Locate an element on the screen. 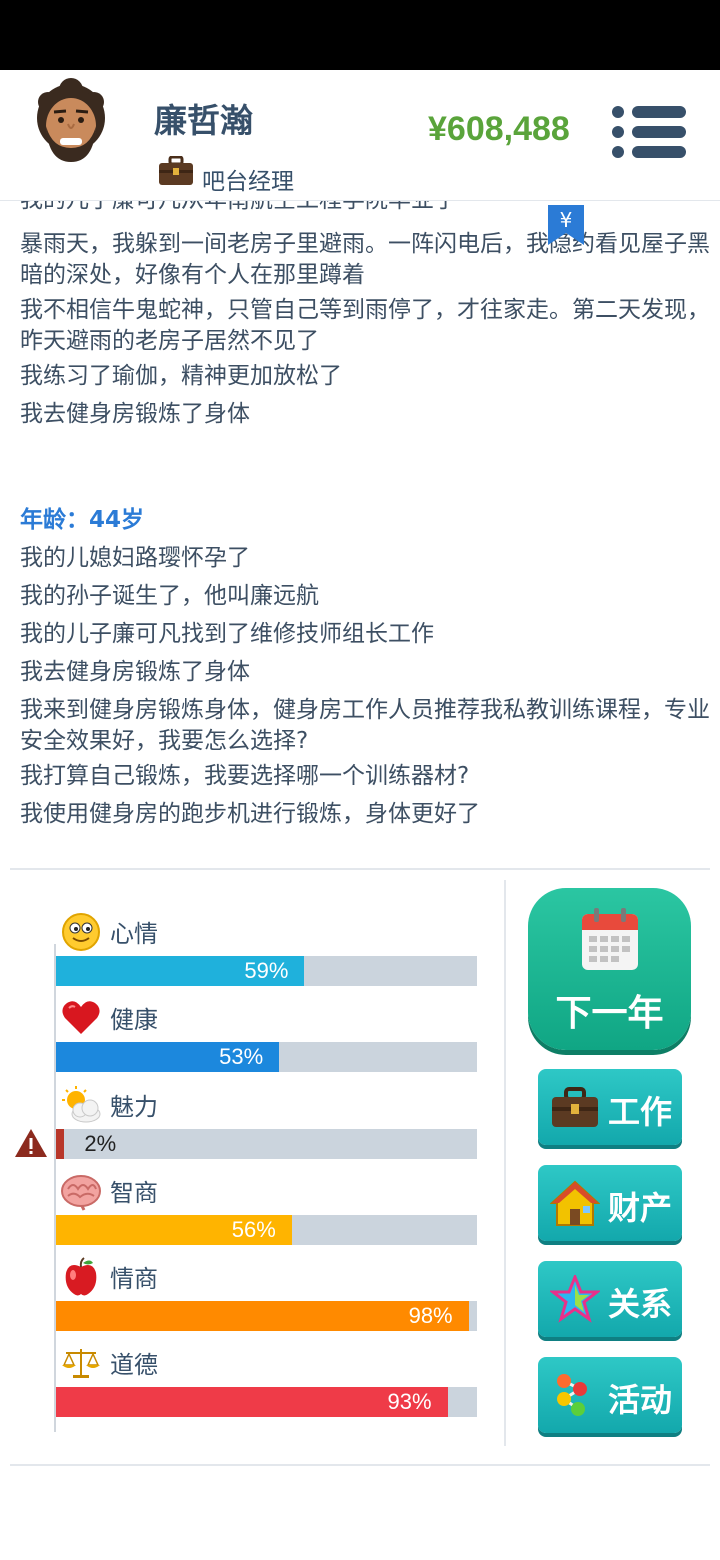  activity-icon is located at coordinates (572, 1395).